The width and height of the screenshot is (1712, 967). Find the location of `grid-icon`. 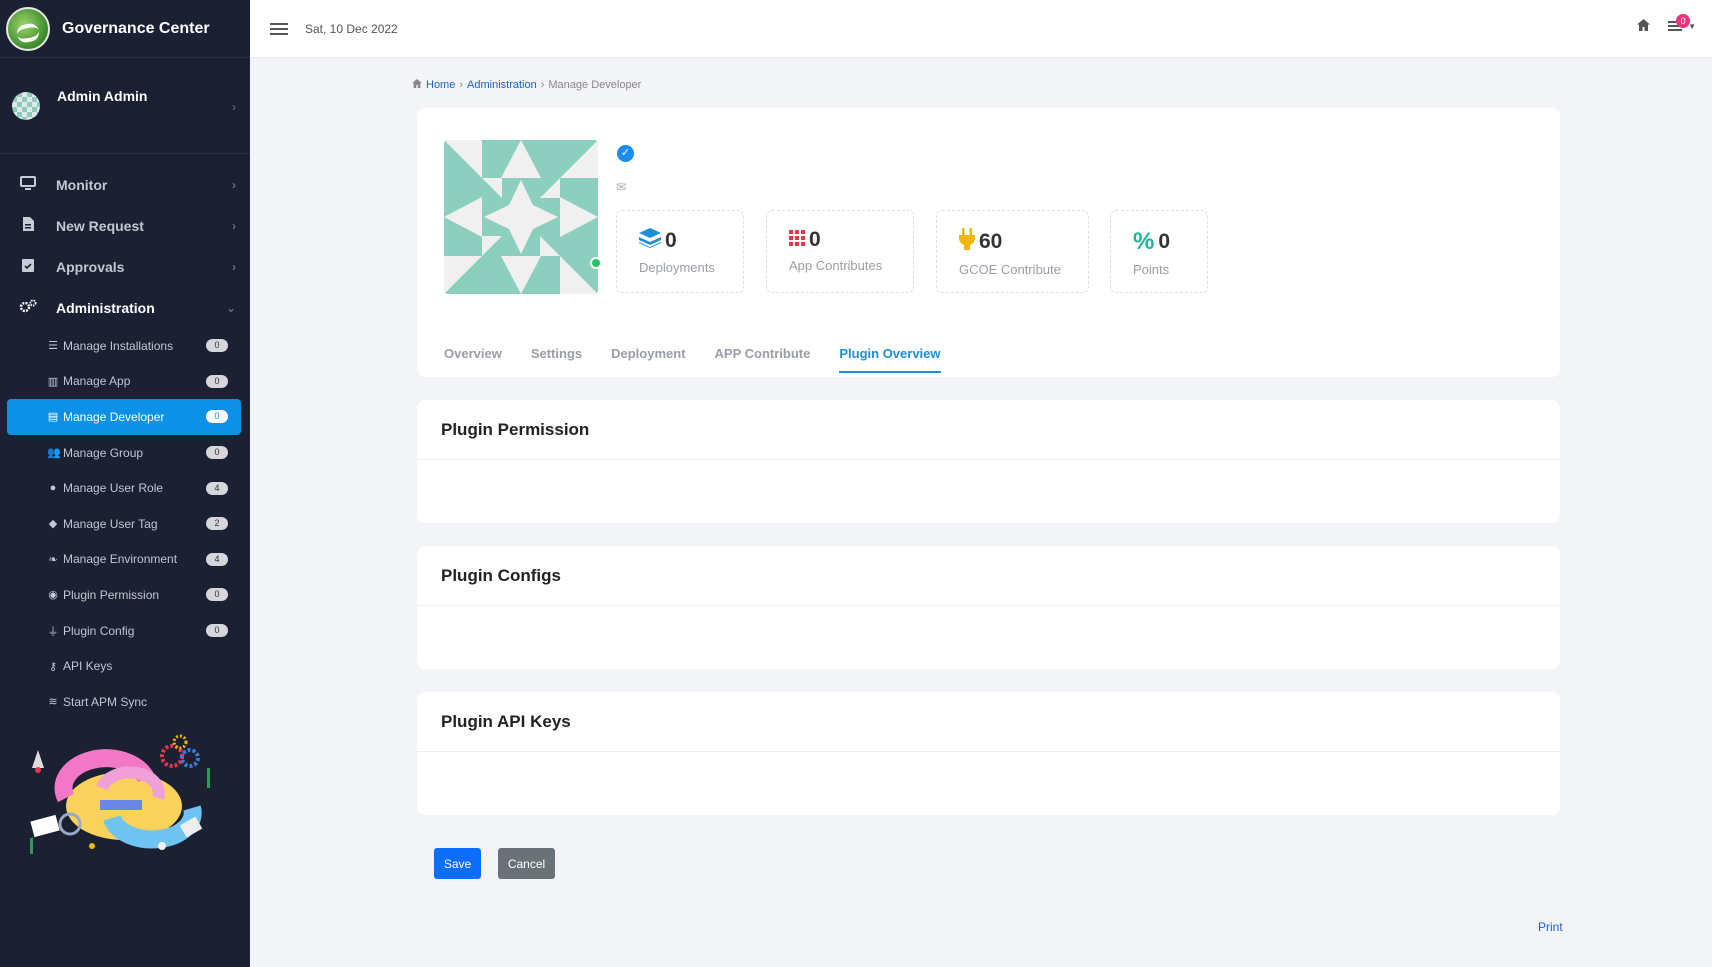

grid-icon is located at coordinates (797, 240).